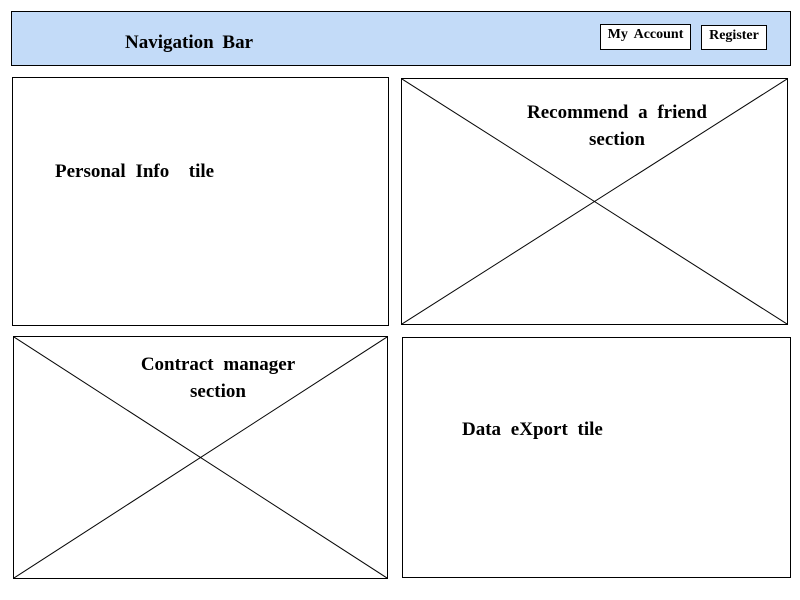 The width and height of the screenshot is (800, 600). What do you see at coordinates (532, 429) in the screenshot?
I see `data-export-tile-label: Data eXport tile` at bounding box center [532, 429].